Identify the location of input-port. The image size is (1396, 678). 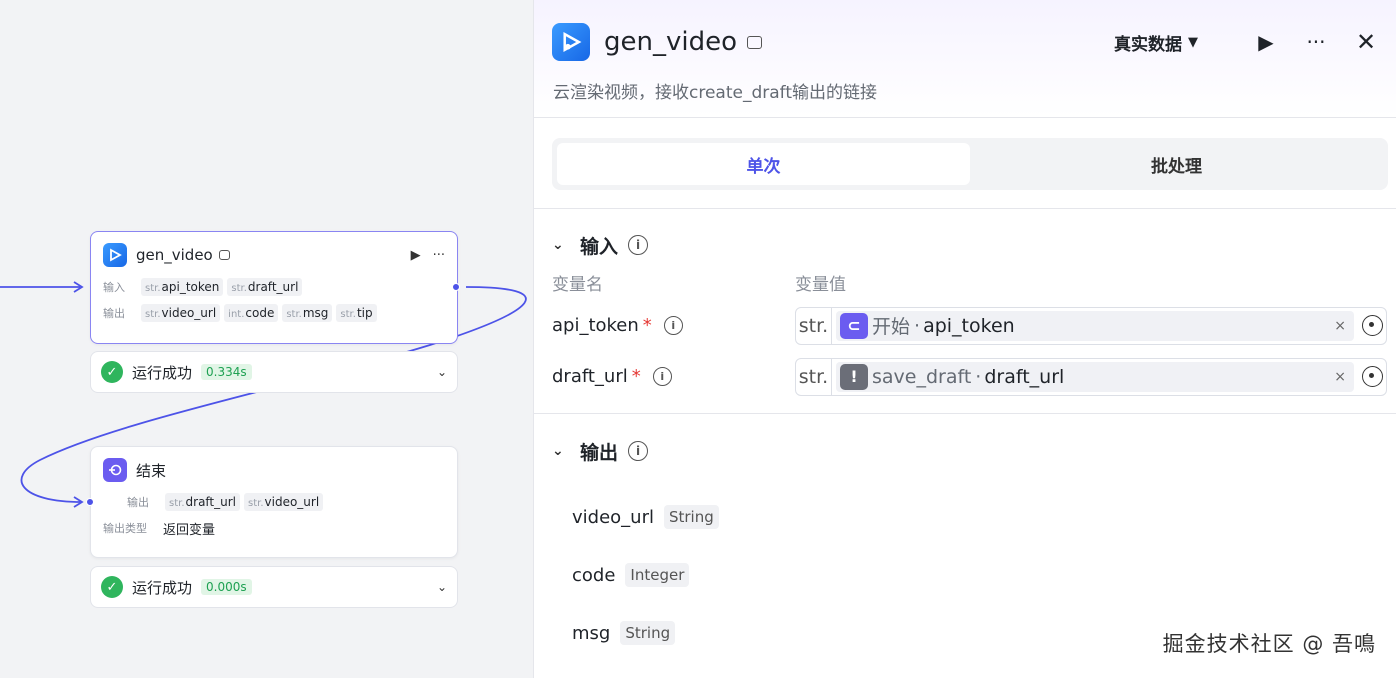
(90, 502).